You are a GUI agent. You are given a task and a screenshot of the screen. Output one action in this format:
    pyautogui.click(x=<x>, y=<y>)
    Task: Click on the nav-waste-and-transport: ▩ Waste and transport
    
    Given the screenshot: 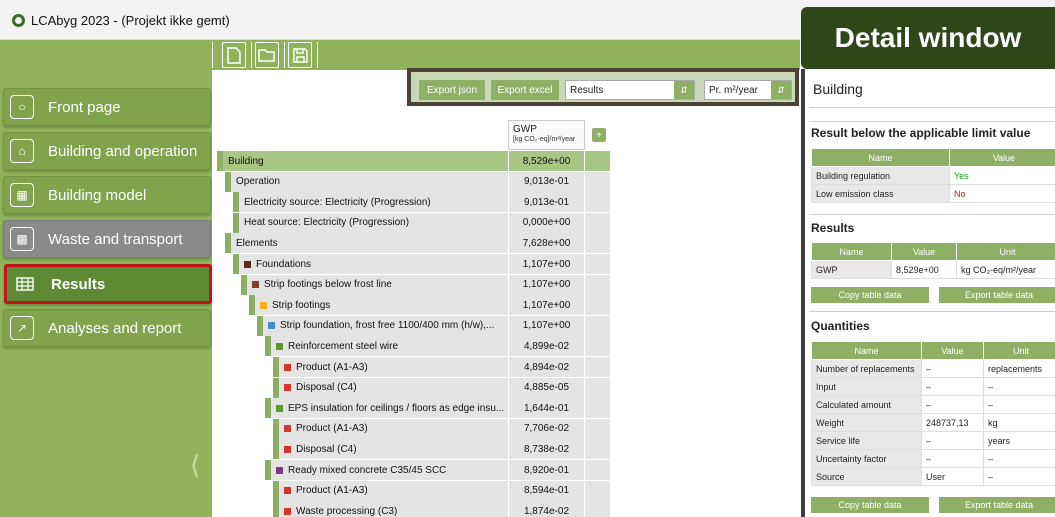 What is the action you would take?
    pyautogui.click(x=107, y=239)
    